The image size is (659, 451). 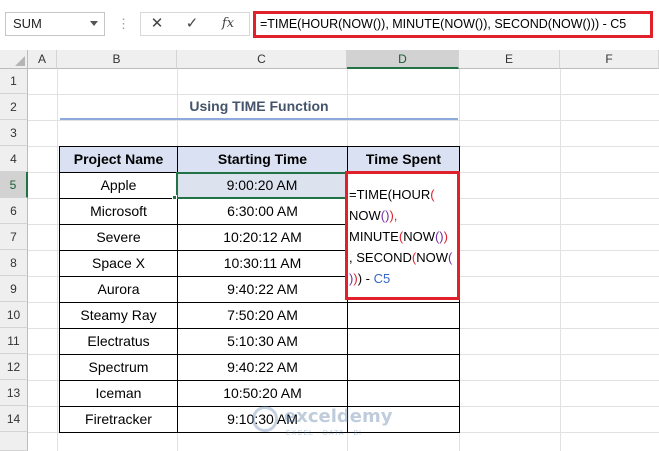 What do you see at coordinates (14, 159) in the screenshot?
I see `row-header-4: 4` at bounding box center [14, 159].